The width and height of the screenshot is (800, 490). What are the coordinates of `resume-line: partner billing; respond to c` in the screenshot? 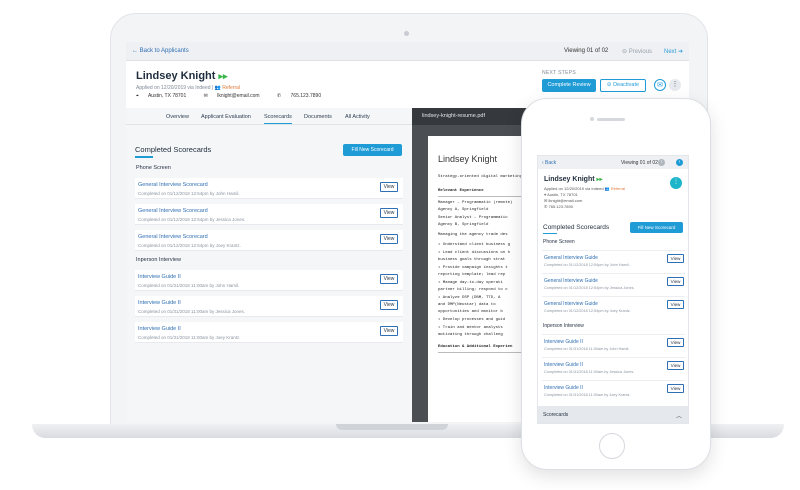 It's located at (473, 290).